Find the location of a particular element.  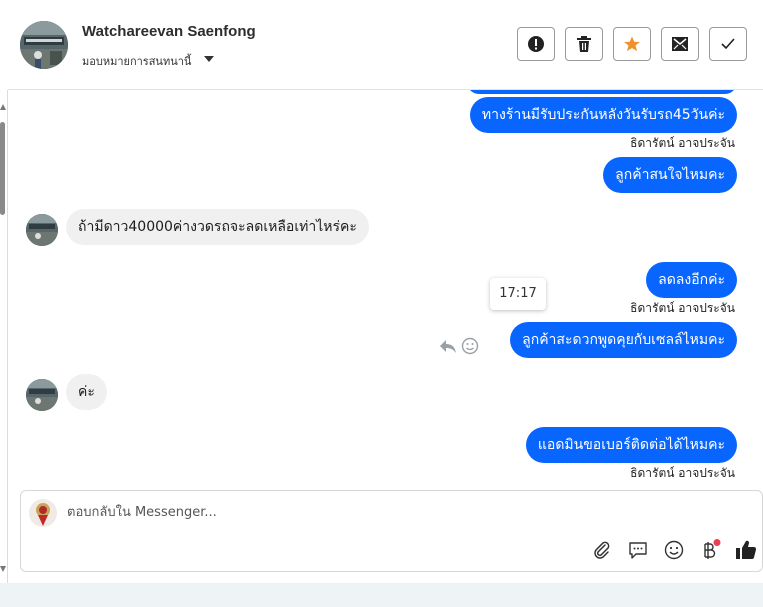

done-button is located at coordinates (728, 44).